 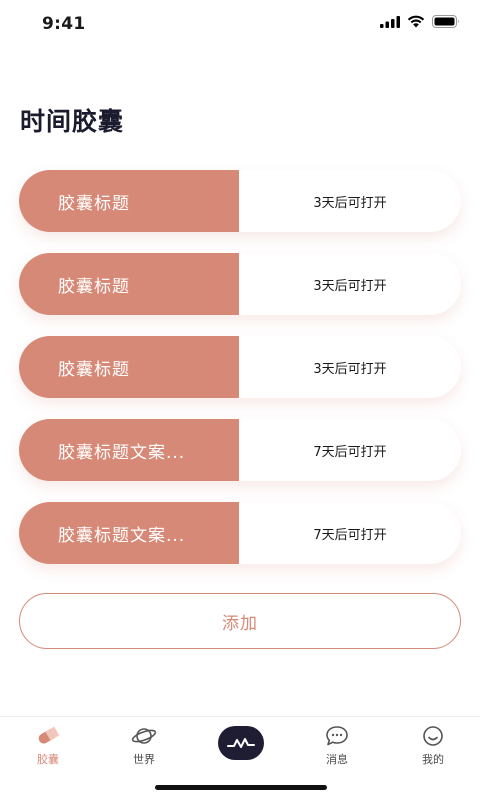 I want to click on chat-bubble-icon, so click(x=337, y=736).